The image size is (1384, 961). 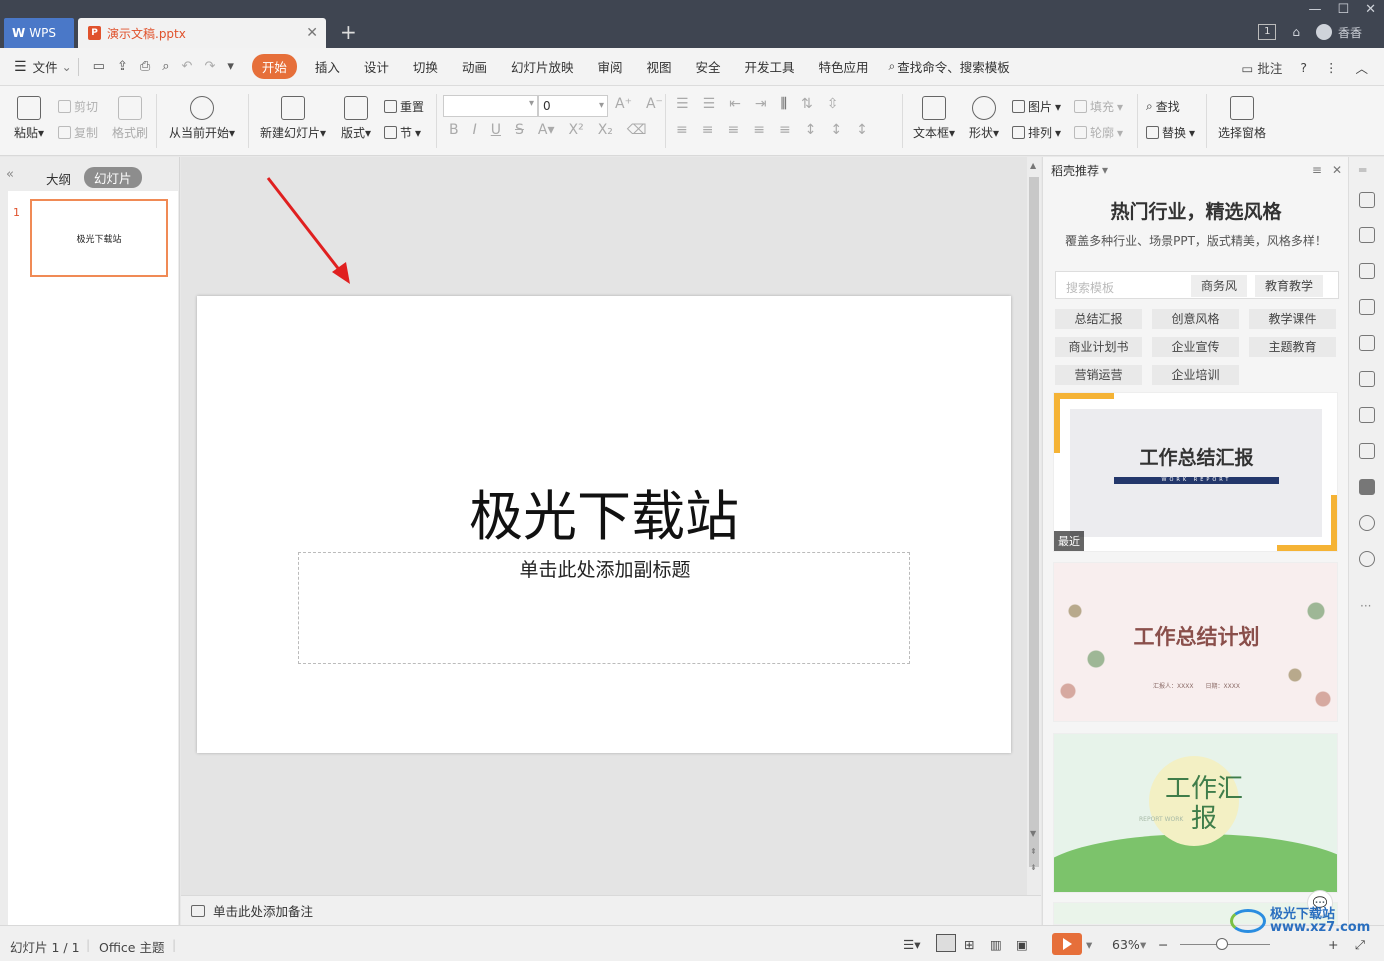 What do you see at coordinates (1222, 944) in the screenshot?
I see `zoom-slider-handle` at bounding box center [1222, 944].